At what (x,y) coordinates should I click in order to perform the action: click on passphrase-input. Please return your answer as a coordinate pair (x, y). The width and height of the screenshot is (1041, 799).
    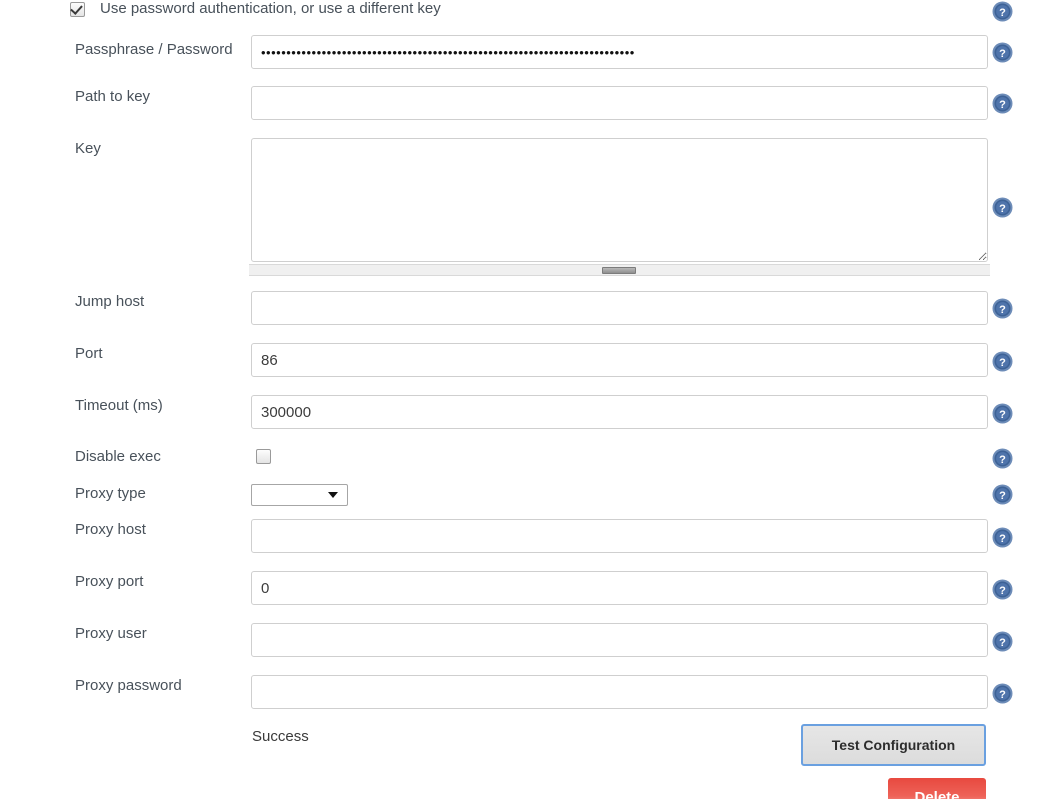
    Looking at the image, I should click on (619, 52).